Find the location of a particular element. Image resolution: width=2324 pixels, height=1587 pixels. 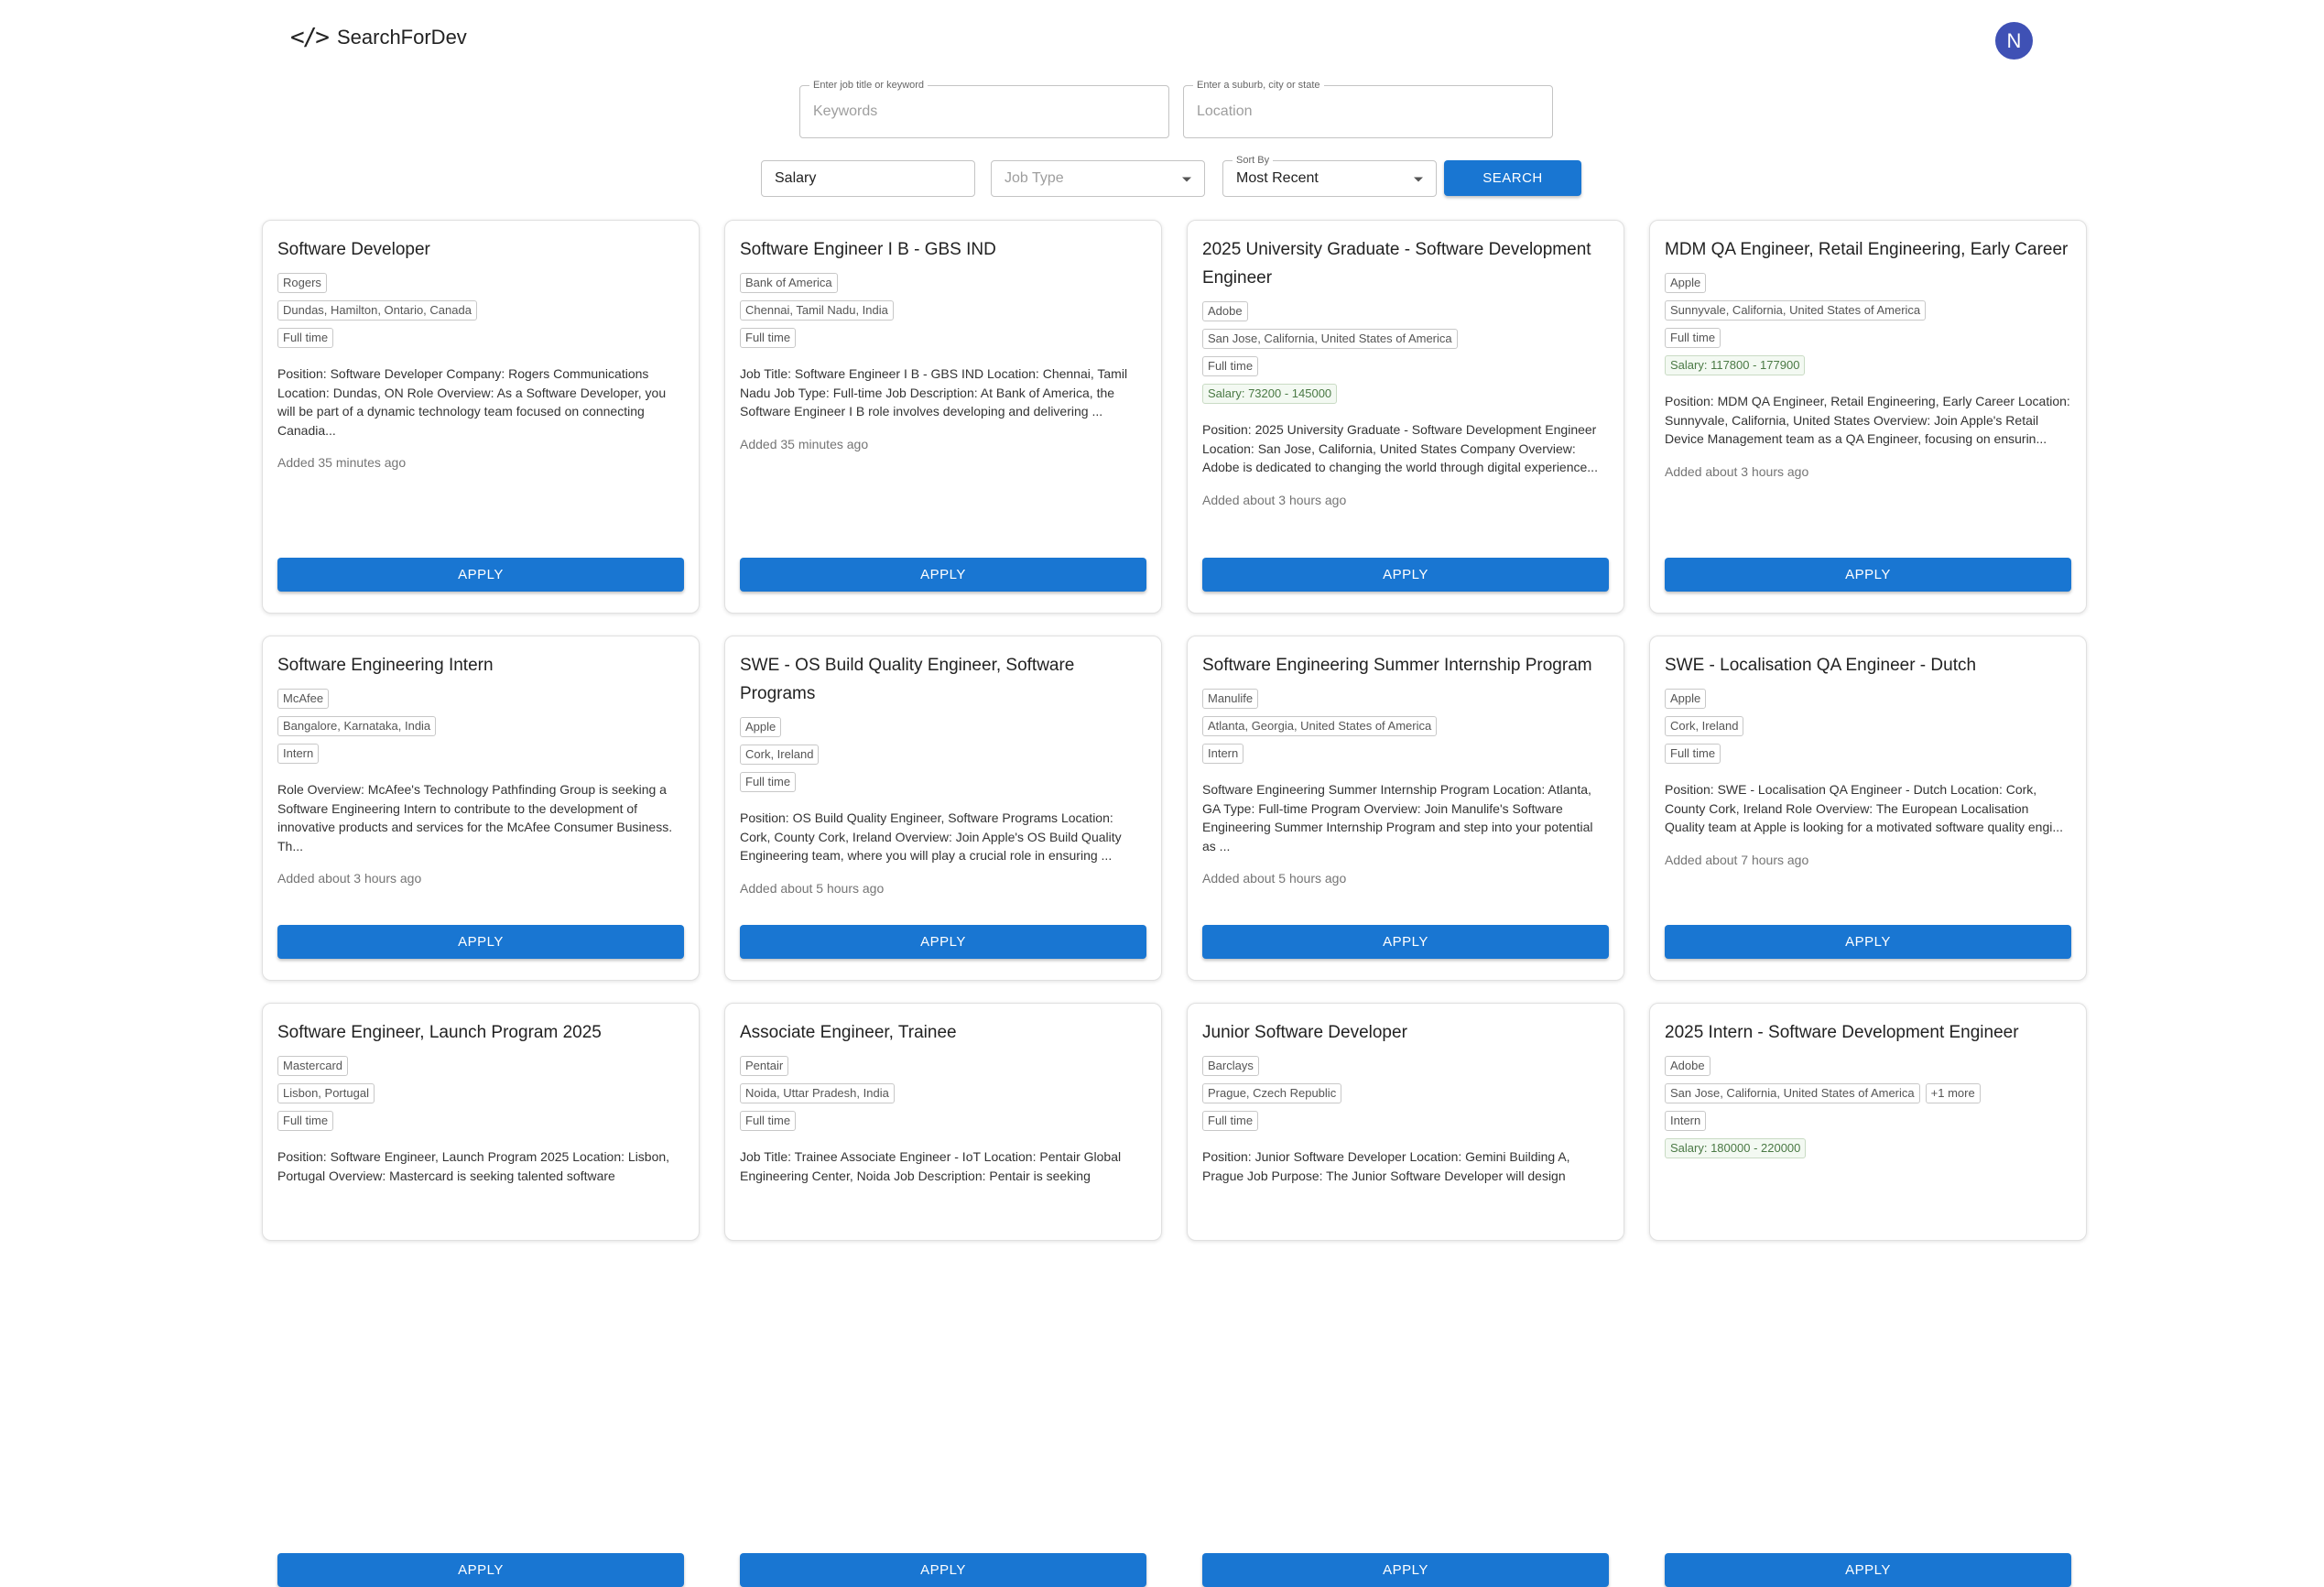

company-tag: Rogers is located at coordinates (302, 283).